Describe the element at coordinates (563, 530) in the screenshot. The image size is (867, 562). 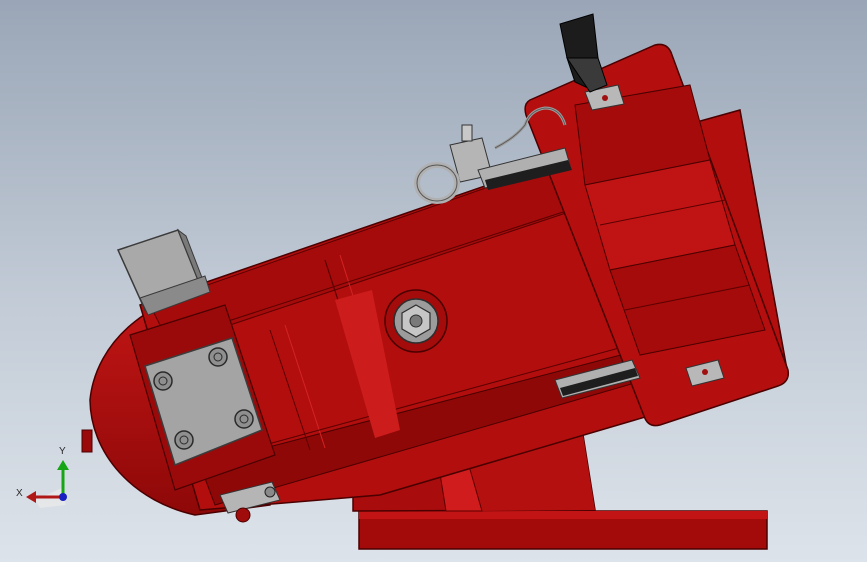
I see `base-plate` at that location.